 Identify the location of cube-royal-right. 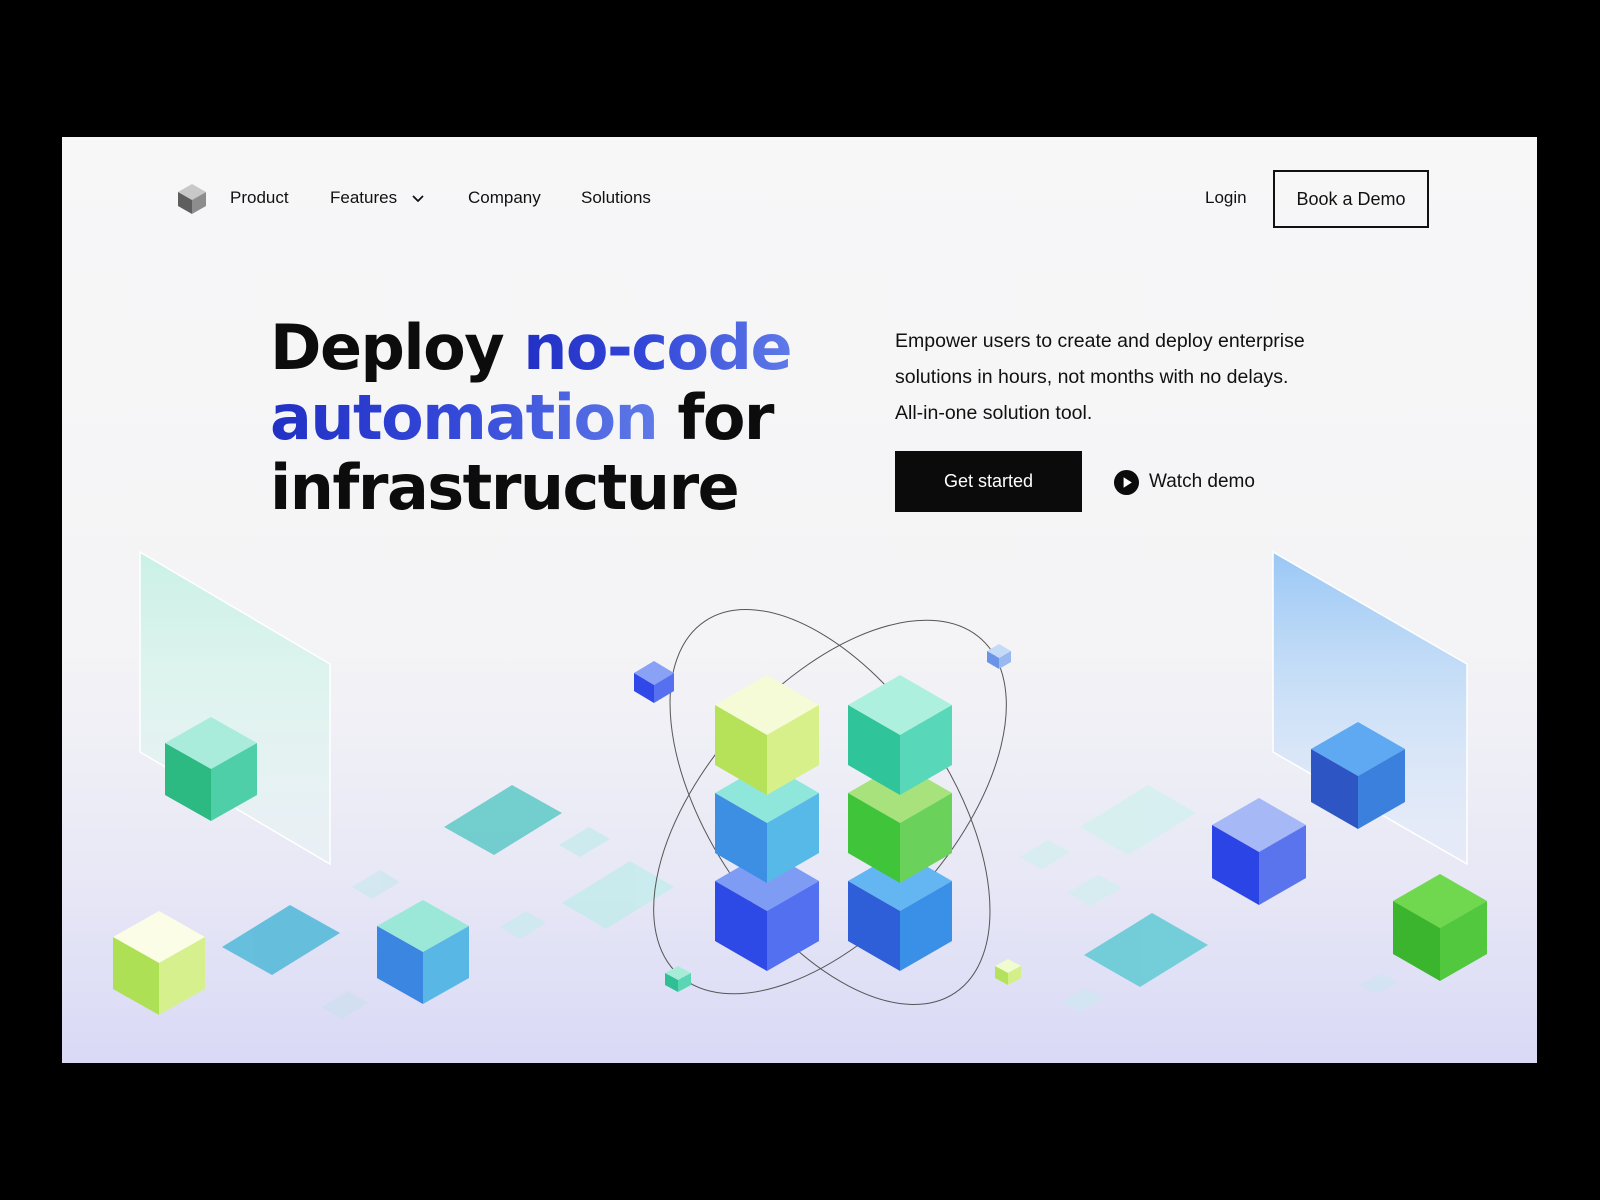
(1259, 851).